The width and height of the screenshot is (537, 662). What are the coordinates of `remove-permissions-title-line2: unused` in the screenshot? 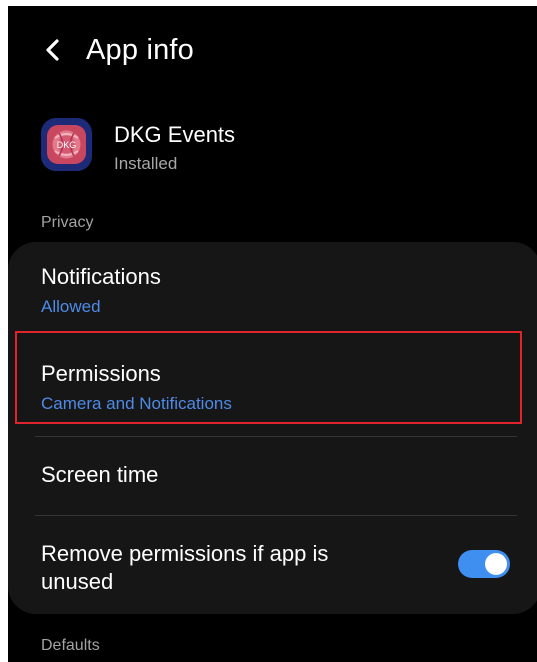 It's located at (77, 581).